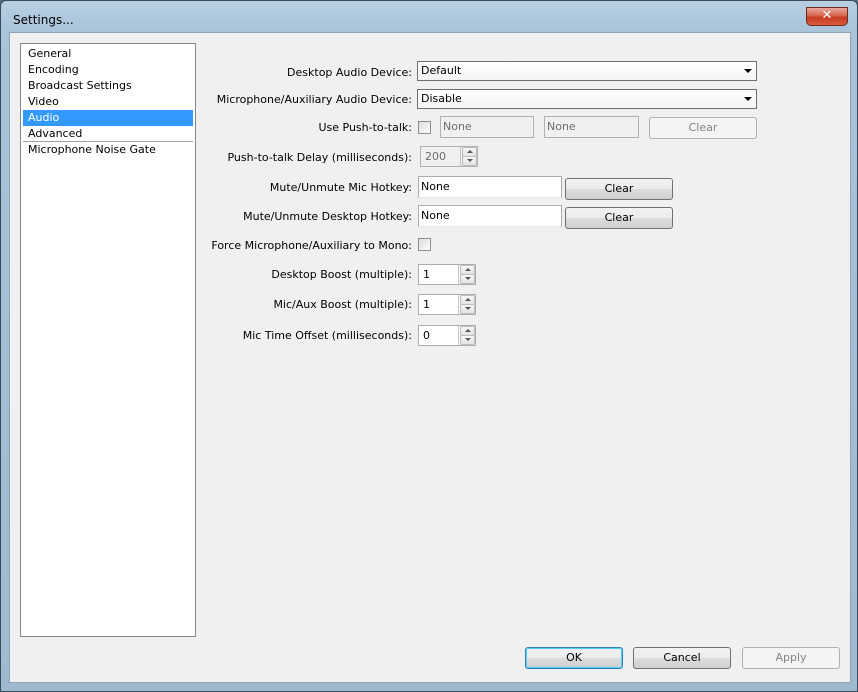 This screenshot has width=858, height=692. I want to click on desktop-boost-spinner: 1, so click(447, 274).